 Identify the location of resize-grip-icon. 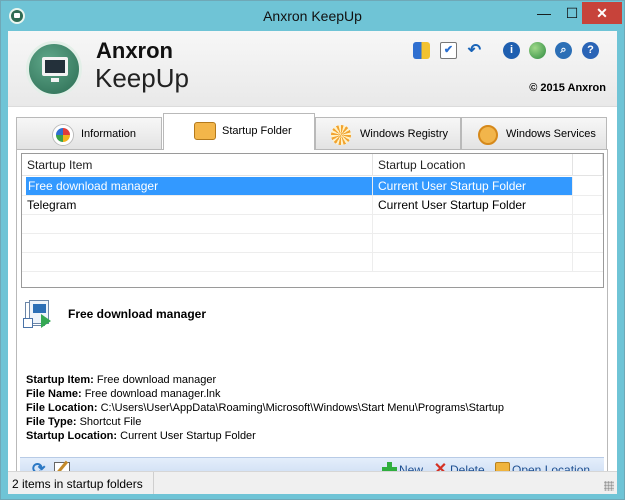
(609, 486).